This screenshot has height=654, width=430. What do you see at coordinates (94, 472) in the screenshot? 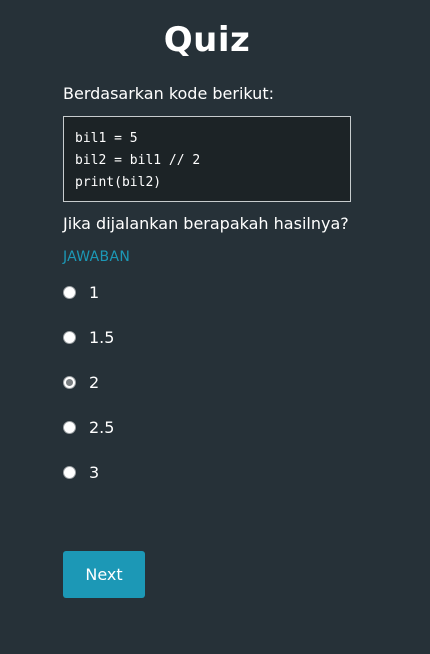
I see `answer-option-label: 3` at bounding box center [94, 472].